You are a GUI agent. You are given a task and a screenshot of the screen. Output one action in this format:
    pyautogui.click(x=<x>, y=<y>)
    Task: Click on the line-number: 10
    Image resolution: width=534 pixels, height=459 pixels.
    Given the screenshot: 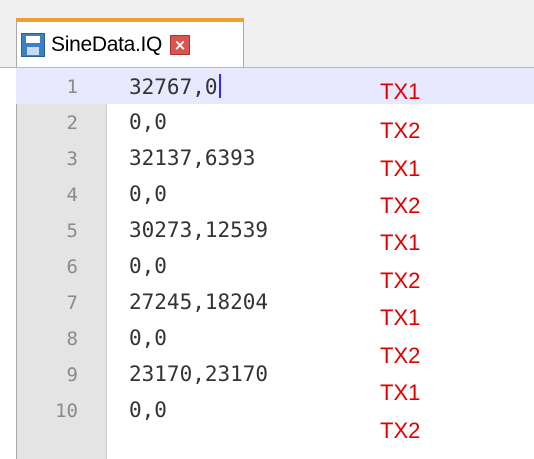 What is the action you would take?
    pyautogui.click(x=66, y=411)
    